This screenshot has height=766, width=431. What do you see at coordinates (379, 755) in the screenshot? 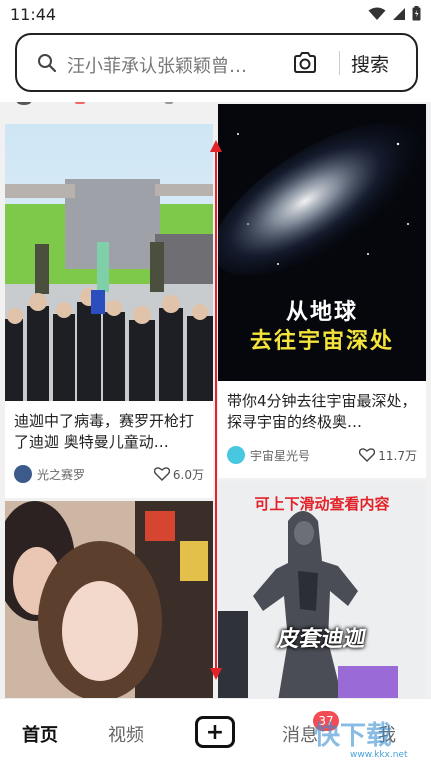
I see `watermark-site: www.kkx.net` at bounding box center [379, 755].